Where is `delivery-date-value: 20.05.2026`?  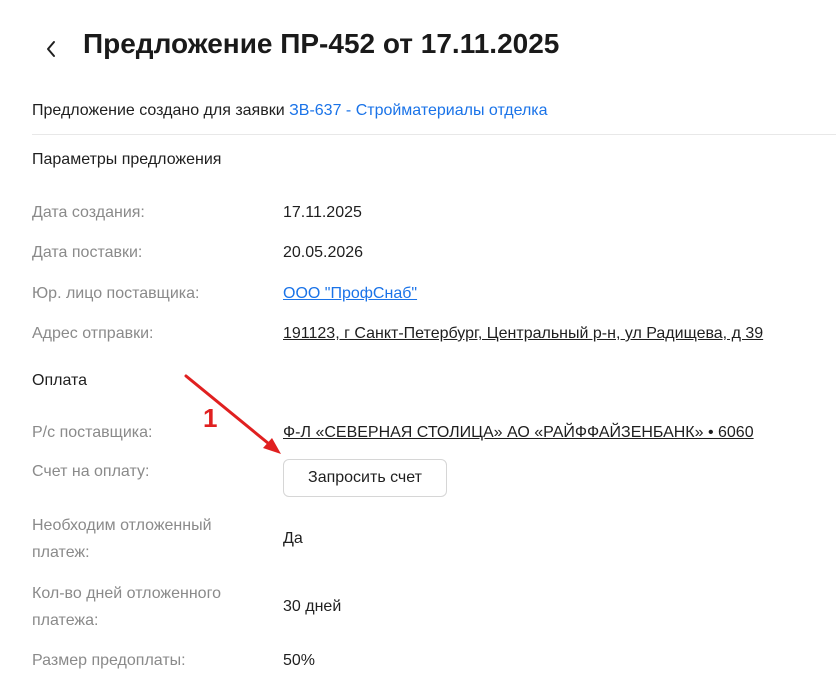
delivery-date-value: 20.05.2026 is located at coordinates (323, 252).